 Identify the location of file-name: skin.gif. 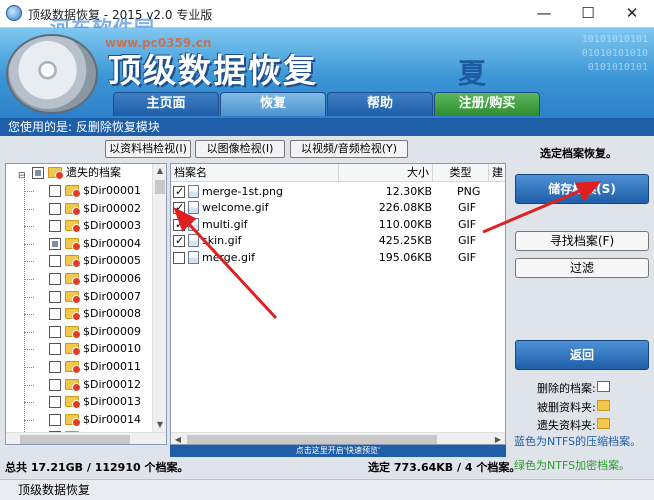
(222, 241).